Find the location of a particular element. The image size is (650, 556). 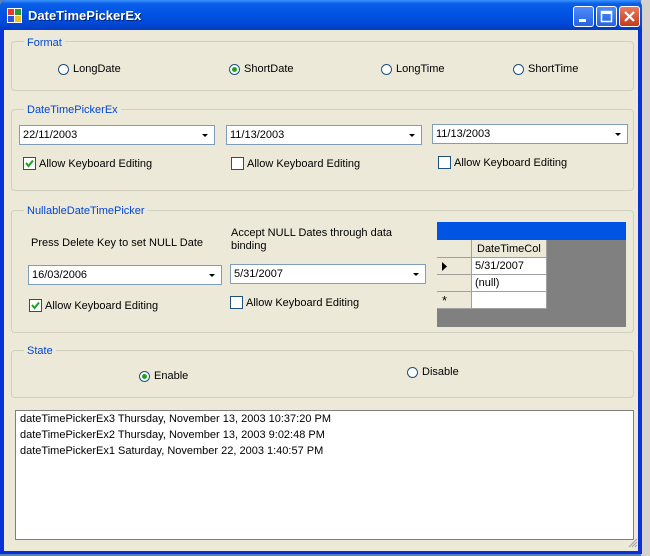

radio-label: Enable is located at coordinates (171, 376).